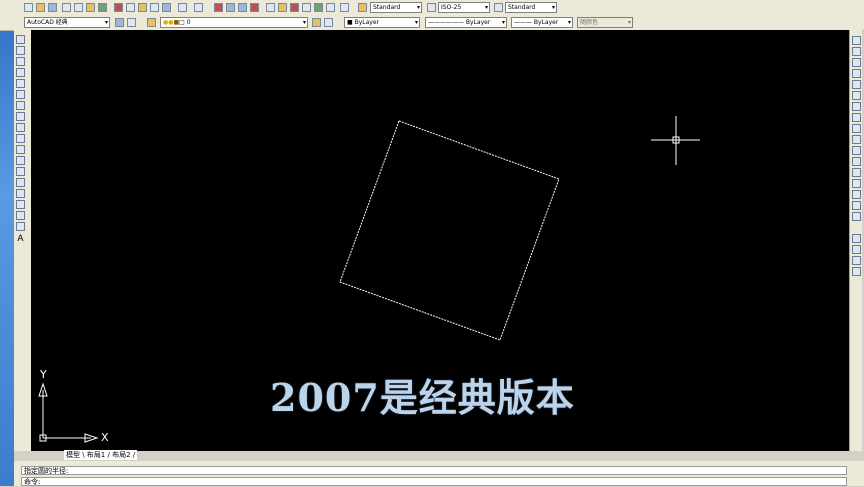 This screenshot has width=864, height=487. Describe the element at coordinates (20, 94) in the screenshot. I see `arc-icon` at that location.